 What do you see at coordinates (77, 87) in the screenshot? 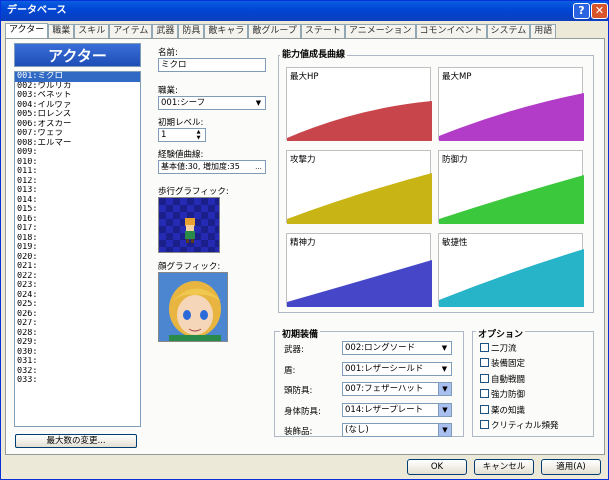
I see `actor-list-item: 002:ウルリカ` at bounding box center [77, 87].